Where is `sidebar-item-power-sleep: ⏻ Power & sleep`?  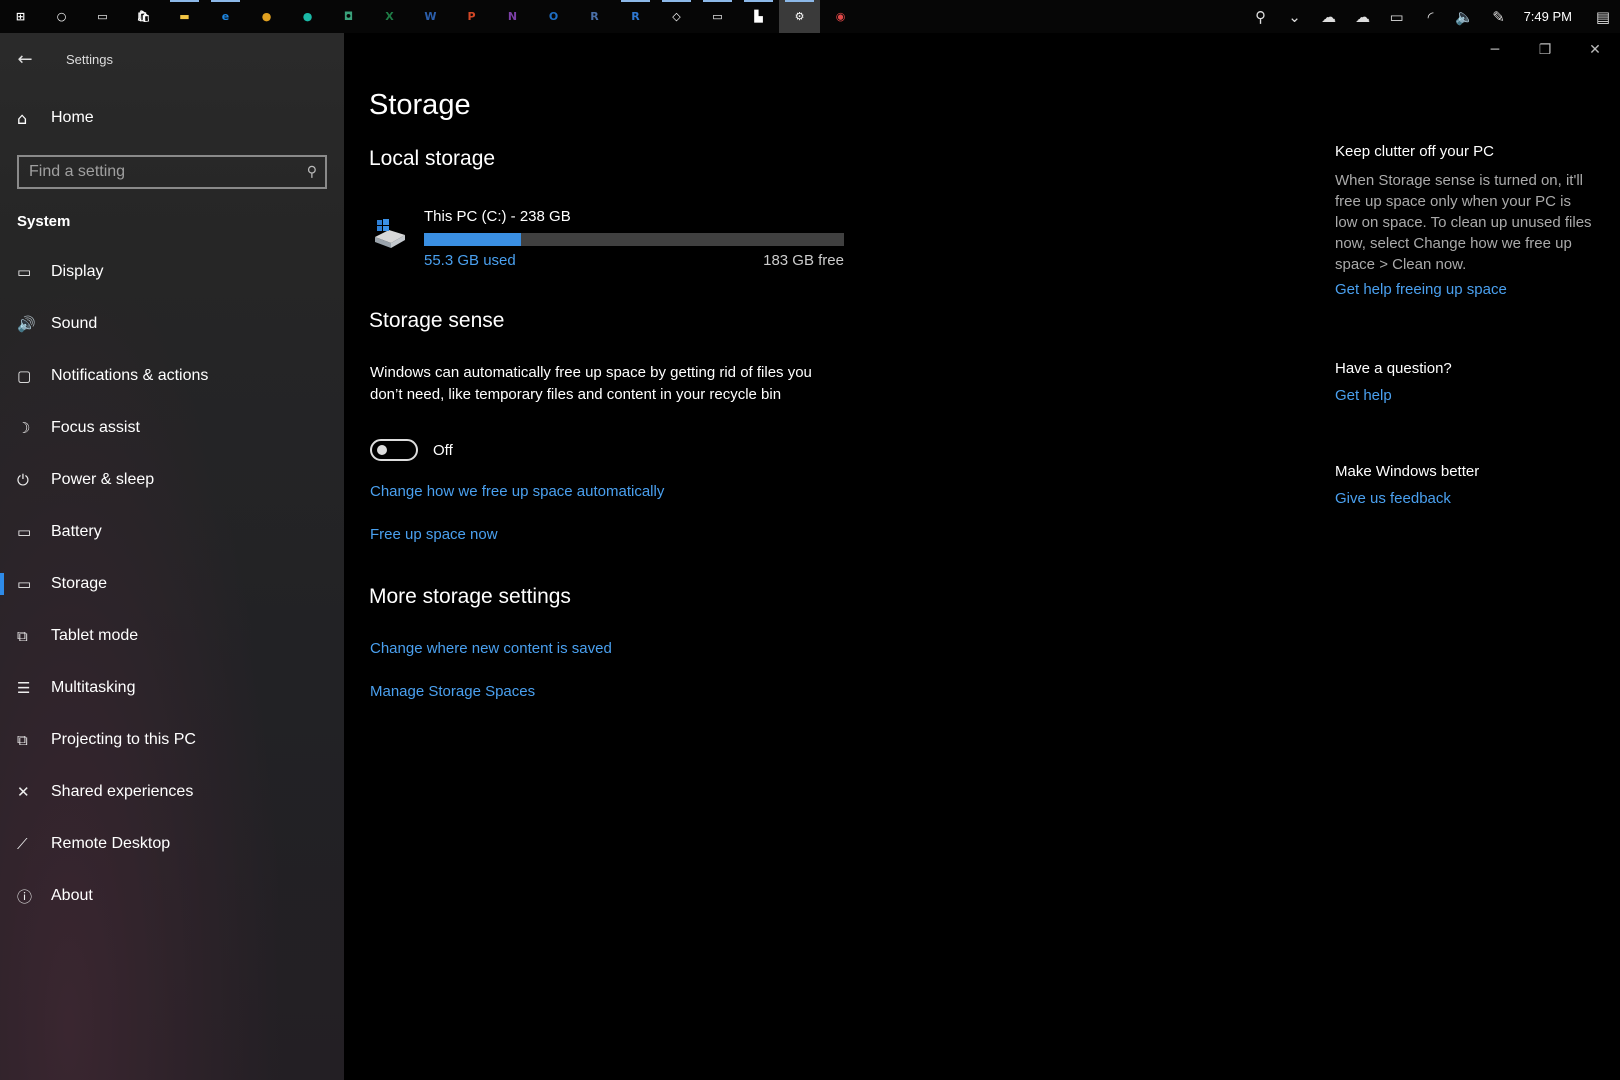 sidebar-item-power-sleep: ⏻ Power & sleep is located at coordinates (172, 480).